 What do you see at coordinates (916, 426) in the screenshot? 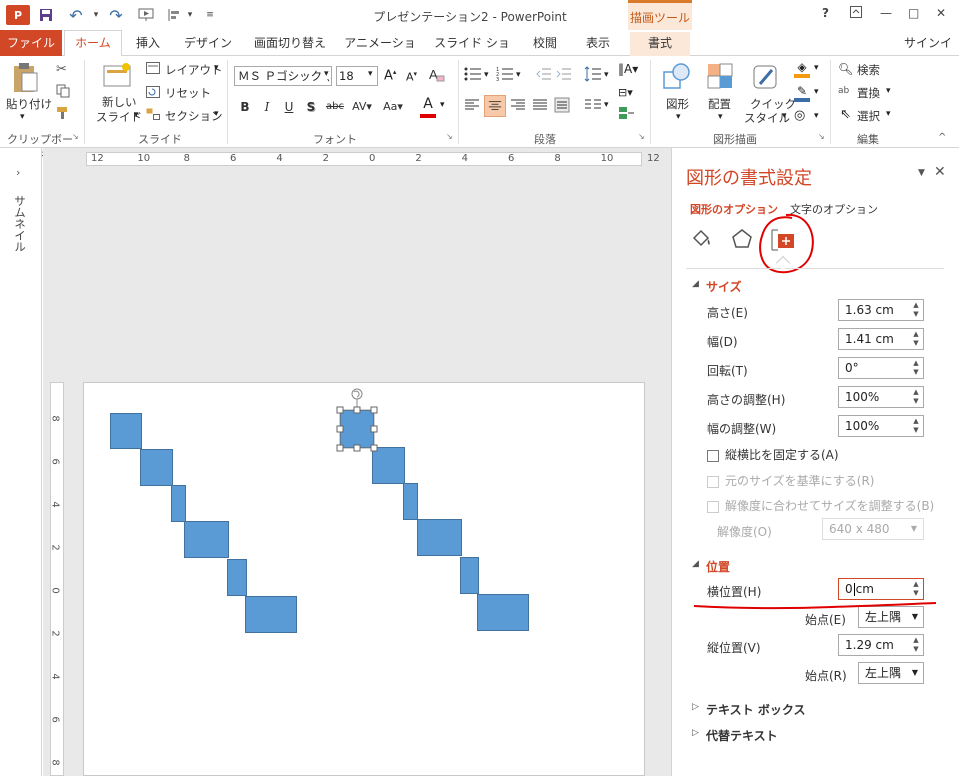
I see `scale-width-spinner-icon: ▲ ▼` at bounding box center [916, 426].